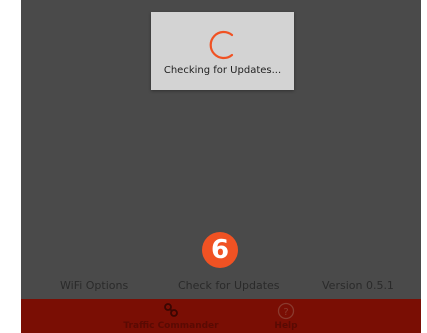  What do you see at coordinates (229, 285) in the screenshot?
I see `check-for-updates-link: Check for Updates` at bounding box center [229, 285].